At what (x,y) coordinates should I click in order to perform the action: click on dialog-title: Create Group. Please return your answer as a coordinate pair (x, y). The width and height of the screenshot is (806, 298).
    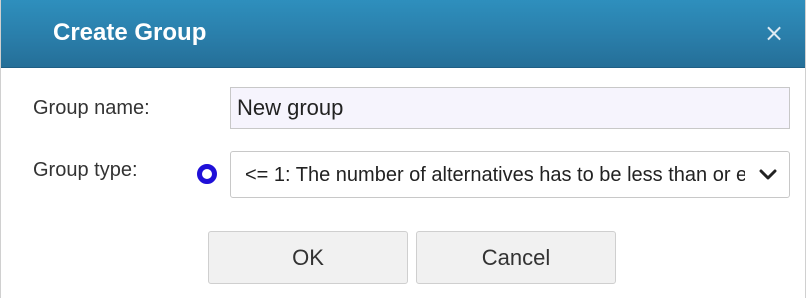
    Looking at the image, I should click on (130, 32).